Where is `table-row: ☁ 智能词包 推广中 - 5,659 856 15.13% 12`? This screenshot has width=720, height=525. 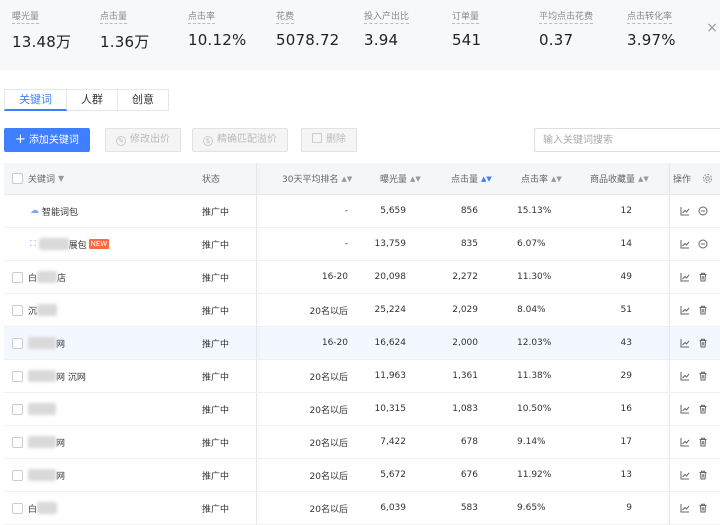 table-row: ☁ 智能词包 推广中 - 5,659 856 15.13% 12 is located at coordinates (362, 211).